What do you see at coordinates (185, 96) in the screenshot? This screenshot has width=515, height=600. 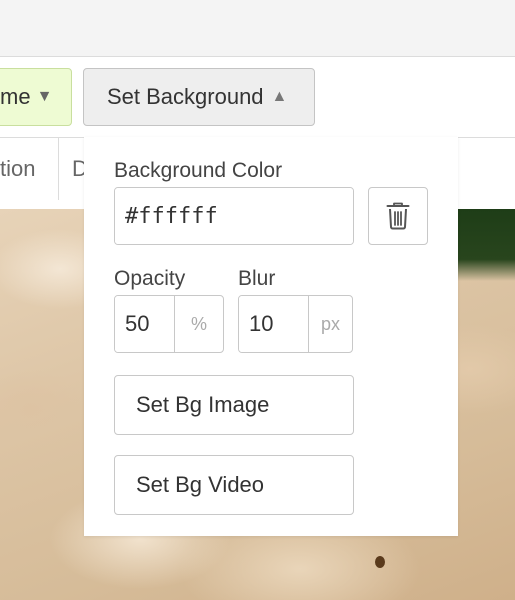 I see `set-background-label: Set Background` at bounding box center [185, 96].